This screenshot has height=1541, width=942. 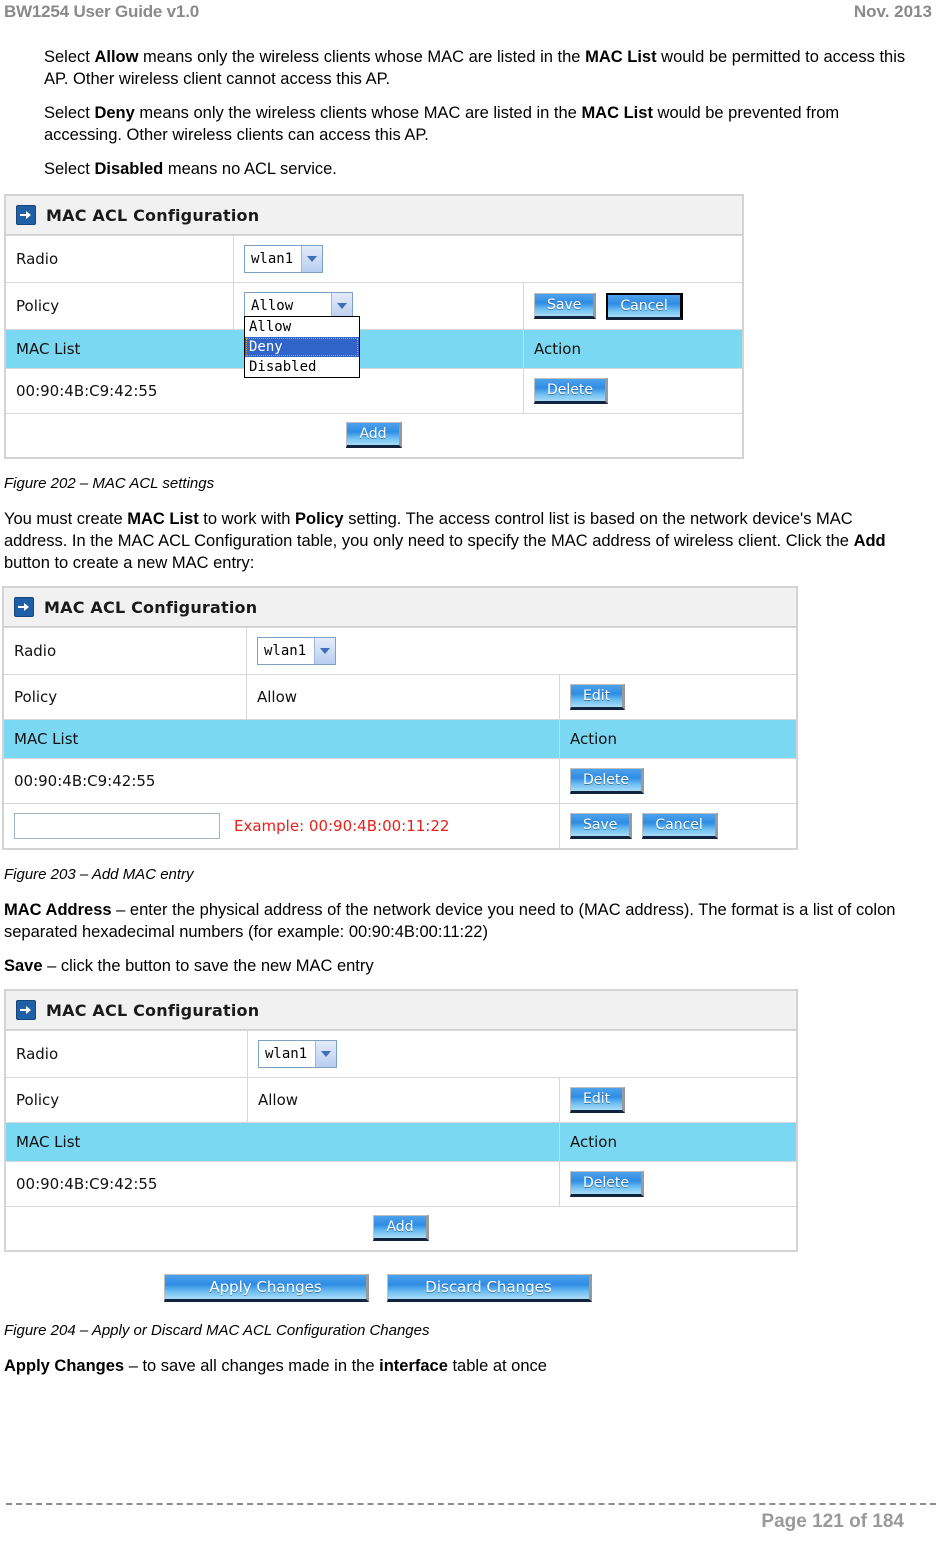 What do you see at coordinates (413, 1366) in the screenshot?
I see `bold-interface: interface` at bounding box center [413, 1366].